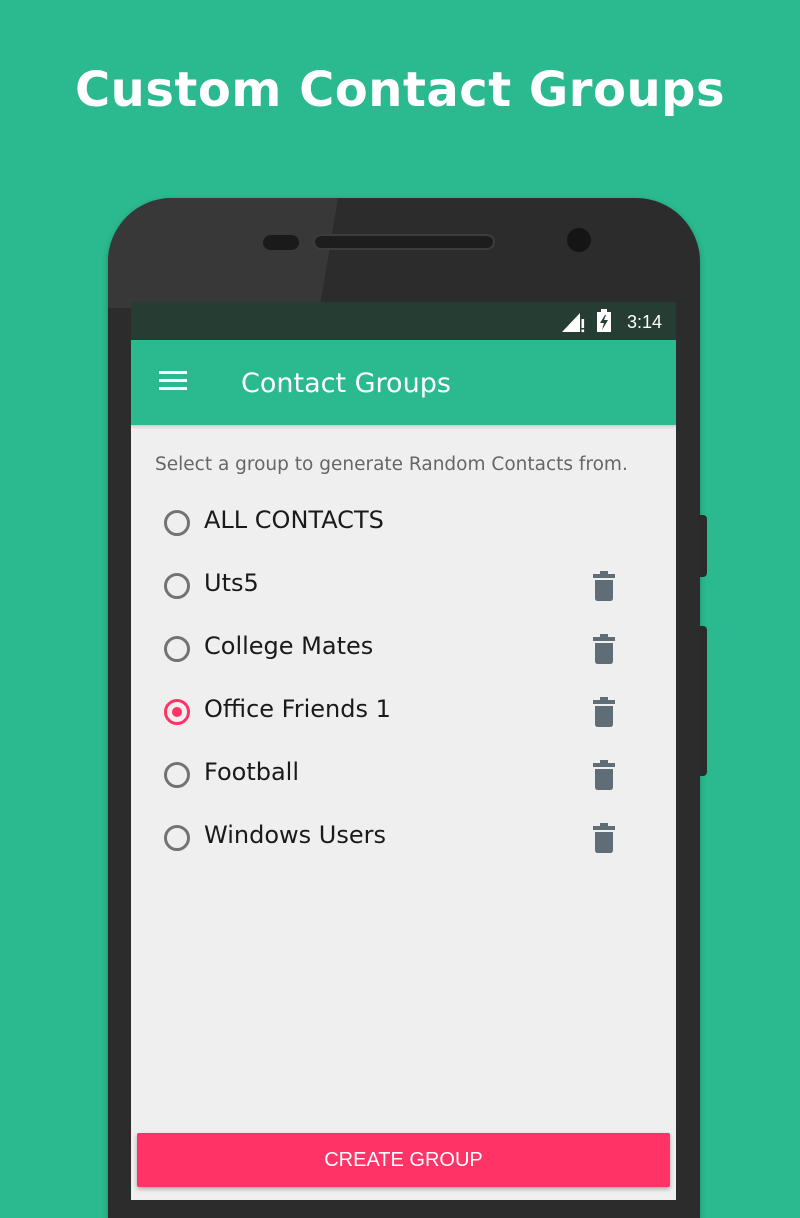 Image resolution: width=800 pixels, height=1218 pixels. Describe the element at coordinates (403, 1160) in the screenshot. I see `create-group-button: CREATE GROUP` at that location.